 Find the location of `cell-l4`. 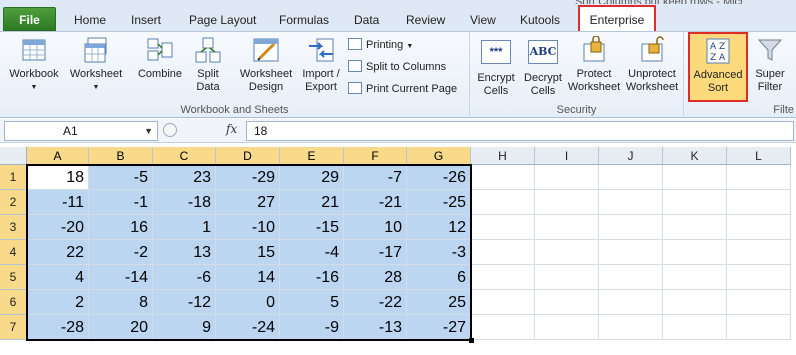

cell-l4 is located at coordinates (759, 252).